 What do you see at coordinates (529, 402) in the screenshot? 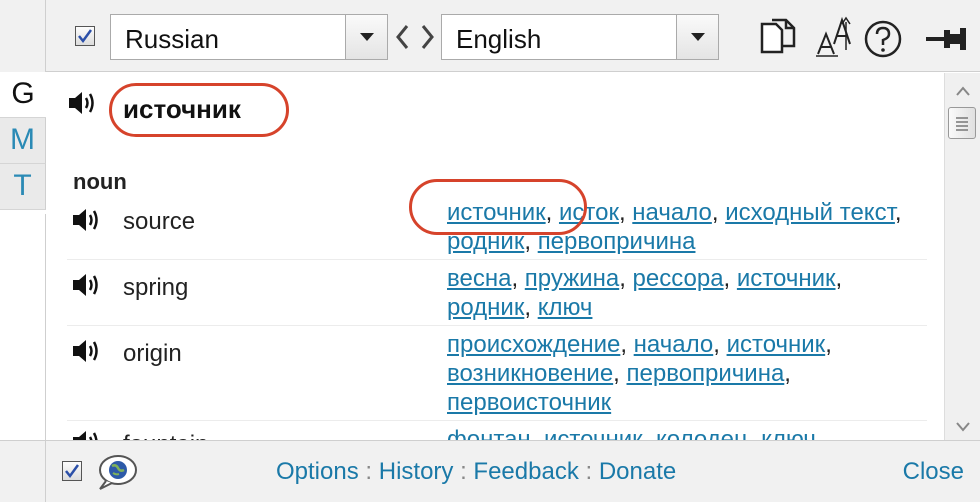
I see `translation-link: первоисточник` at bounding box center [529, 402].